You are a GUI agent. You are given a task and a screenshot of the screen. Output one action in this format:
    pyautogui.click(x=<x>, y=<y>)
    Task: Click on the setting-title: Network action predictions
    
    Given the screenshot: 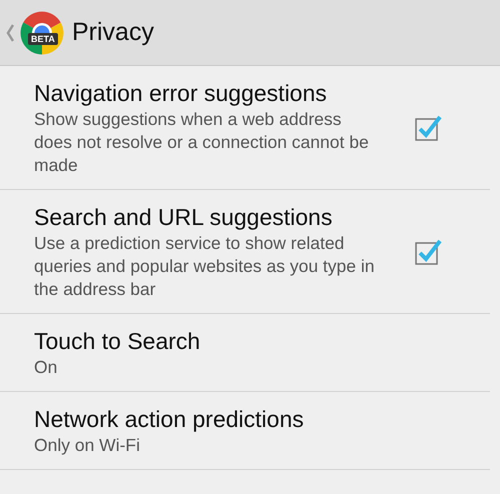 What is the action you would take?
    pyautogui.click(x=169, y=419)
    